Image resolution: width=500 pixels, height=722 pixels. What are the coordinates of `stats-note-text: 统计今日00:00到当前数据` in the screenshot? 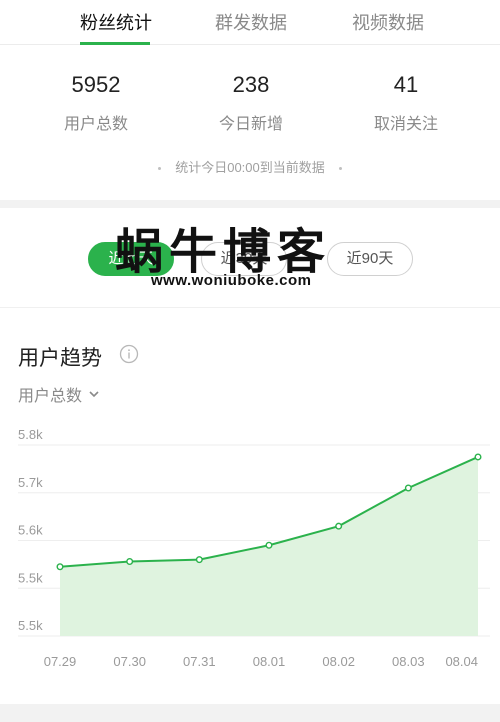 It's located at (250, 167).